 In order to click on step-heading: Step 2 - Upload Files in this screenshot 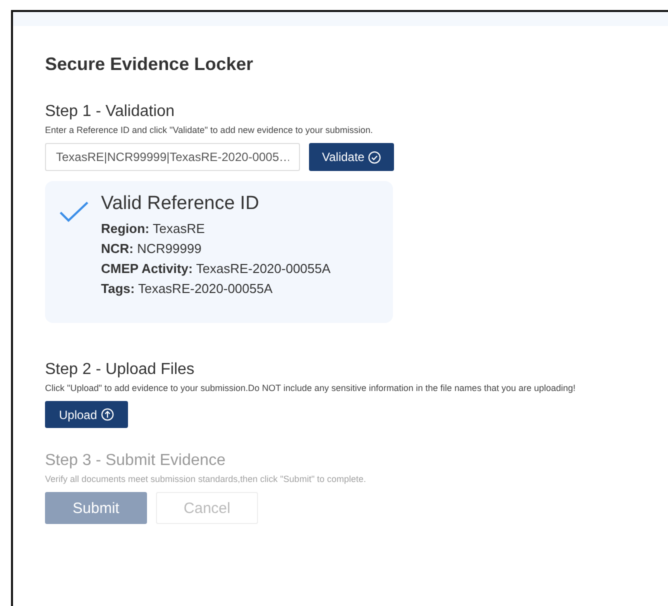, I will do `click(120, 370)`.